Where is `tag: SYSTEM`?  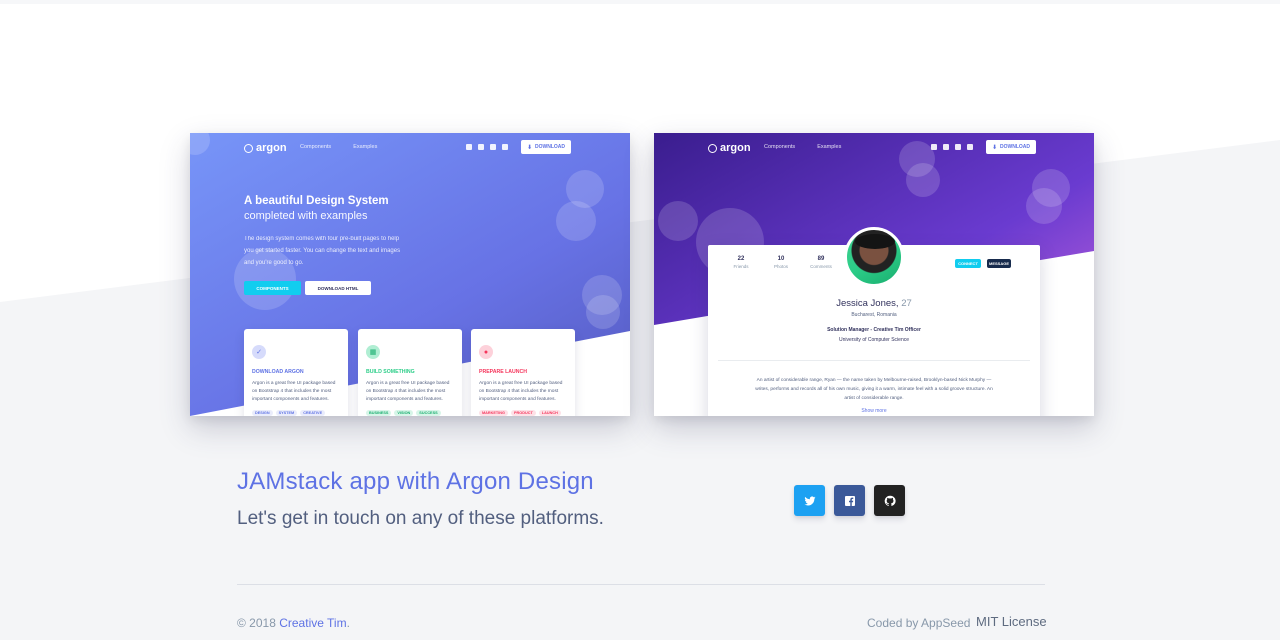 tag: SYSTEM is located at coordinates (286, 413).